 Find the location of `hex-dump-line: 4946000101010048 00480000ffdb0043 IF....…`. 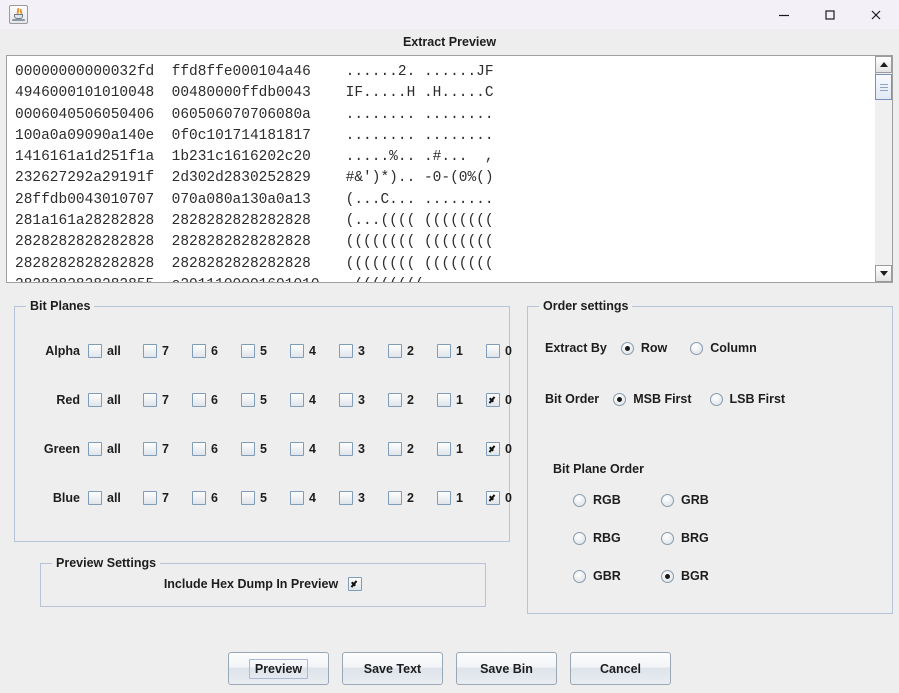

hex-dump-line: 4946000101010048 00480000ffdb0043 IF....… is located at coordinates (254, 93).